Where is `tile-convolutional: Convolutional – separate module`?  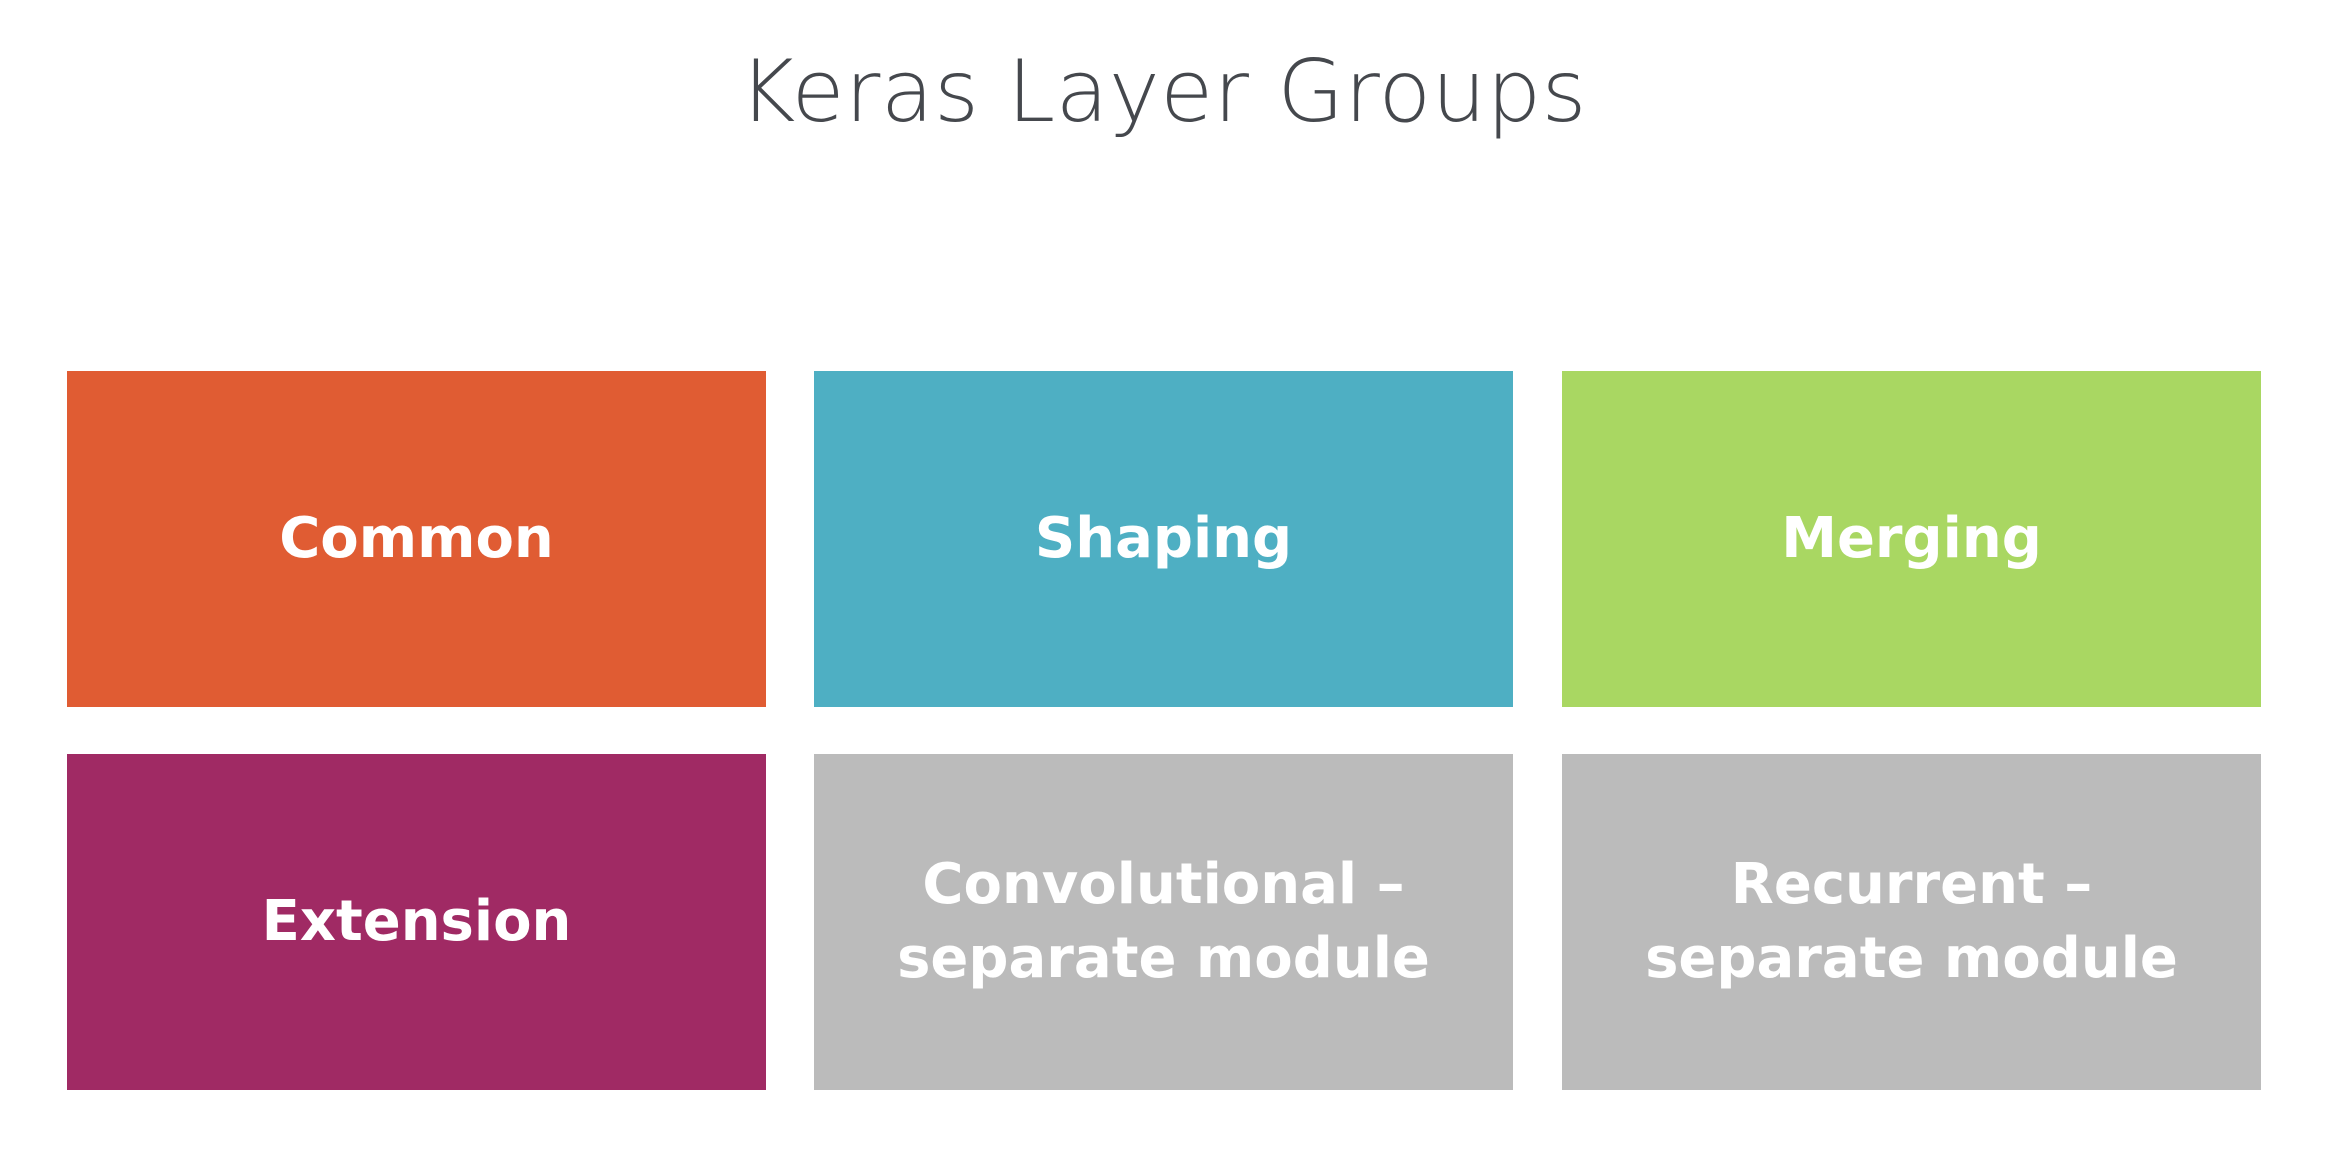
tile-convolutional: Convolutional – separate module is located at coordinates (1163, 922).